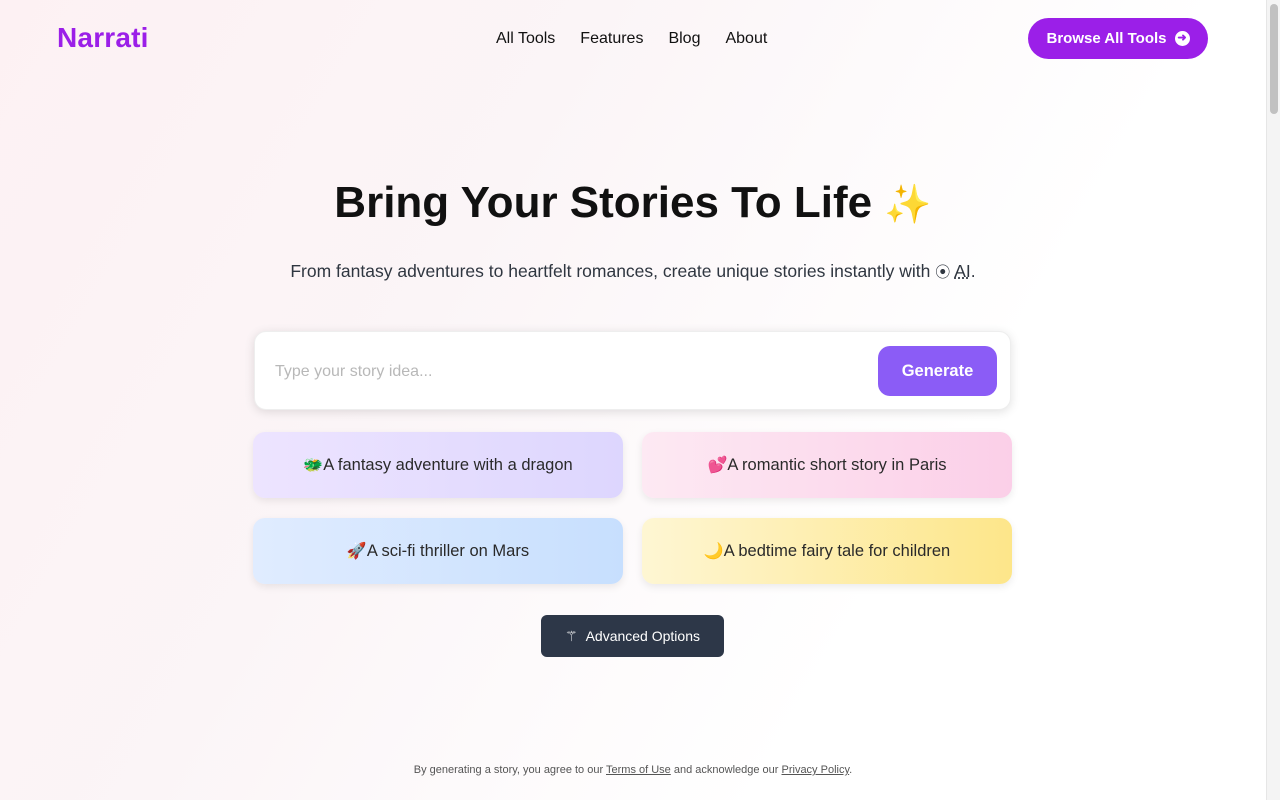  I want to click on sparkles-icon: ✨, so click(908, 205).